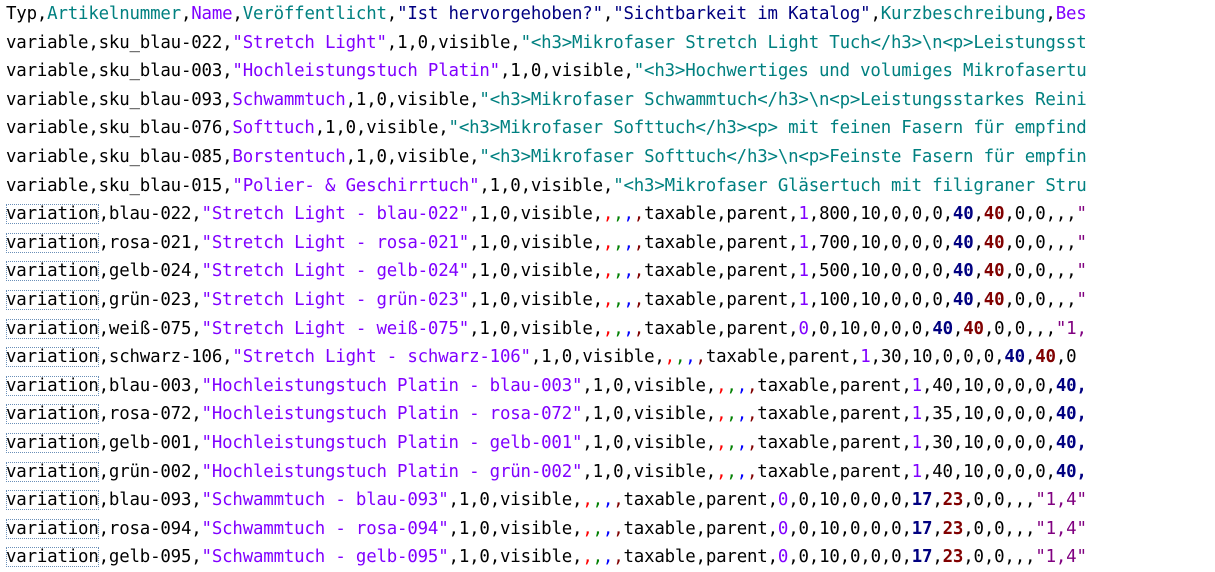 This screenshot has width=1215, height=572. Describe the element at coordinates (150, 214) in the screenshot. I see `csv-field: blau-022` at that location.